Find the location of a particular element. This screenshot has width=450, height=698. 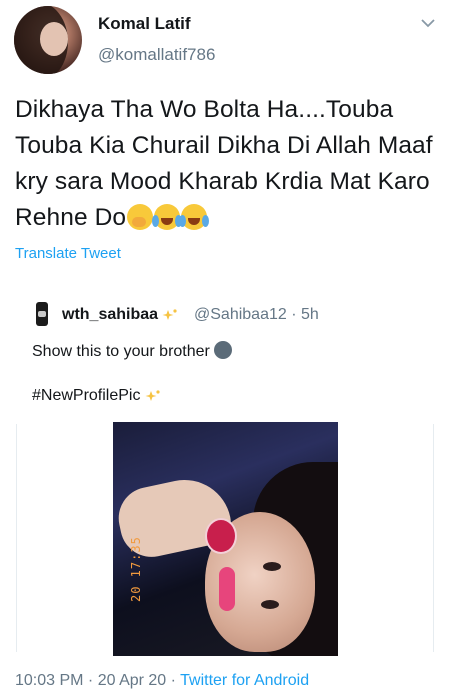

quoted-text: Show this to your brother is located at coordinates (121, 351).